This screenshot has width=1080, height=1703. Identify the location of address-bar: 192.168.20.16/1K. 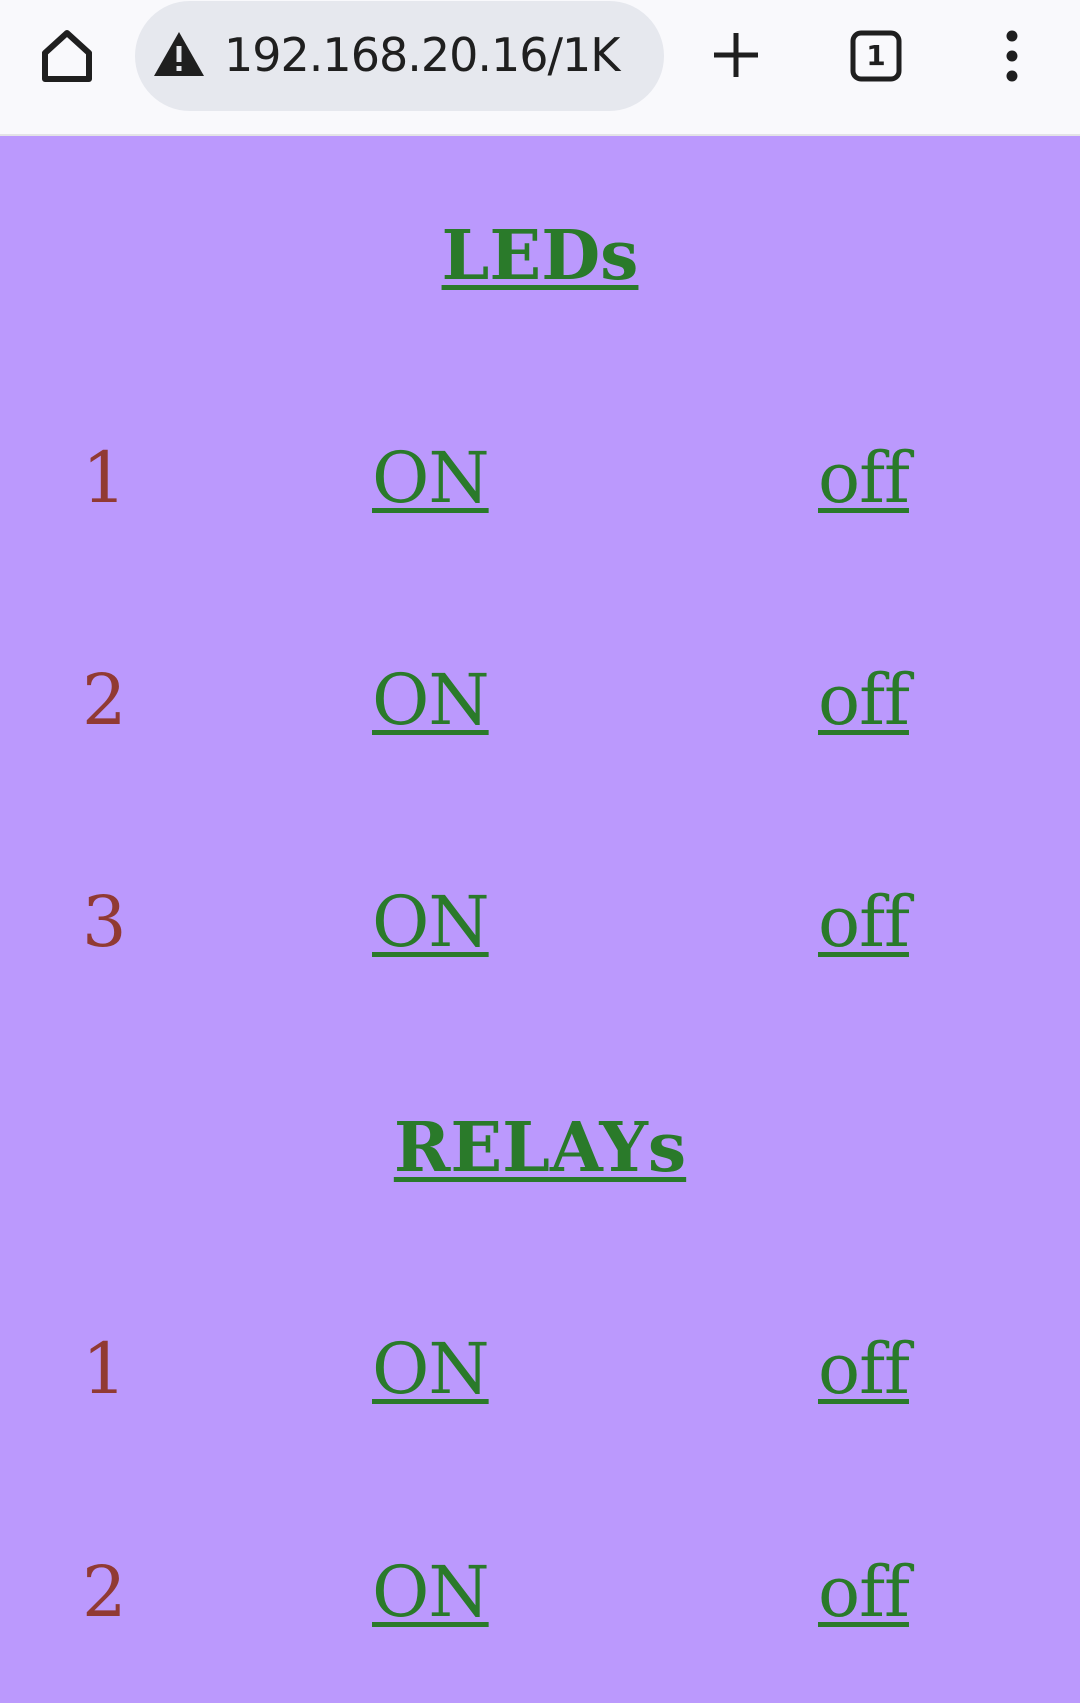
(399, 56).